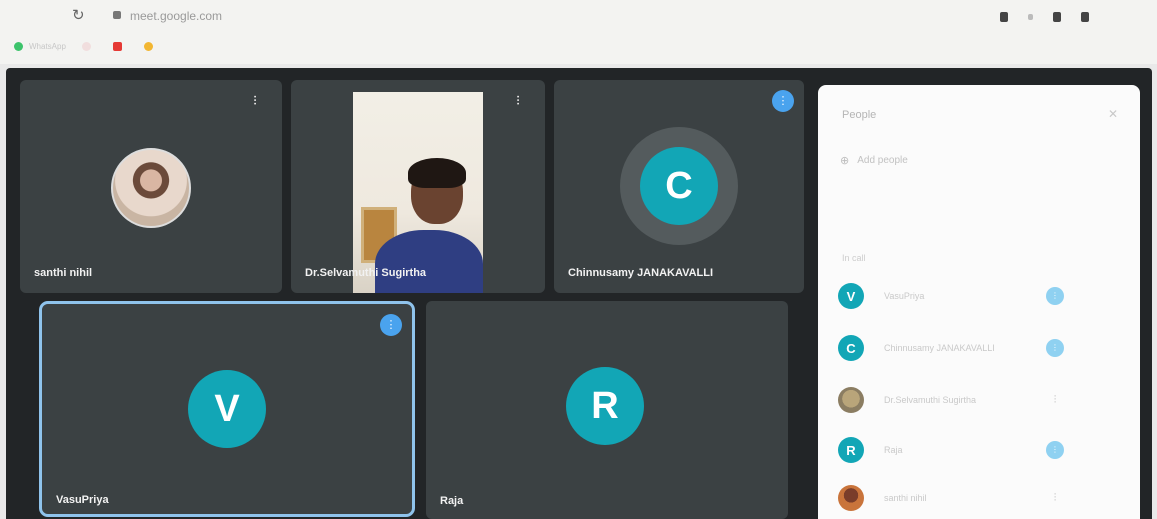  I want to click on star-icon, so click(1030, 17).